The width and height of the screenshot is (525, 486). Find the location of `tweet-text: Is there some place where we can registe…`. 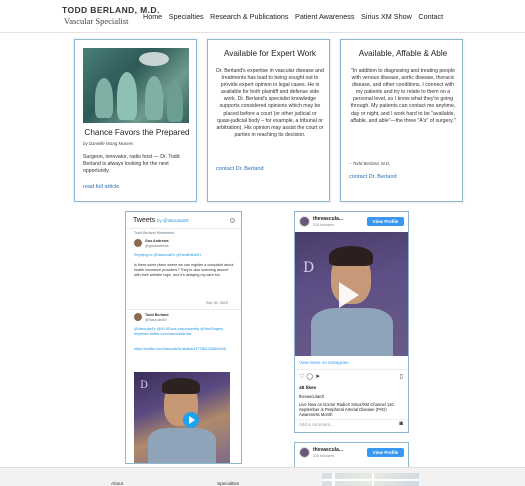

tweet-text: Is there some place where we can registe… is located at coordinates (184, 270).